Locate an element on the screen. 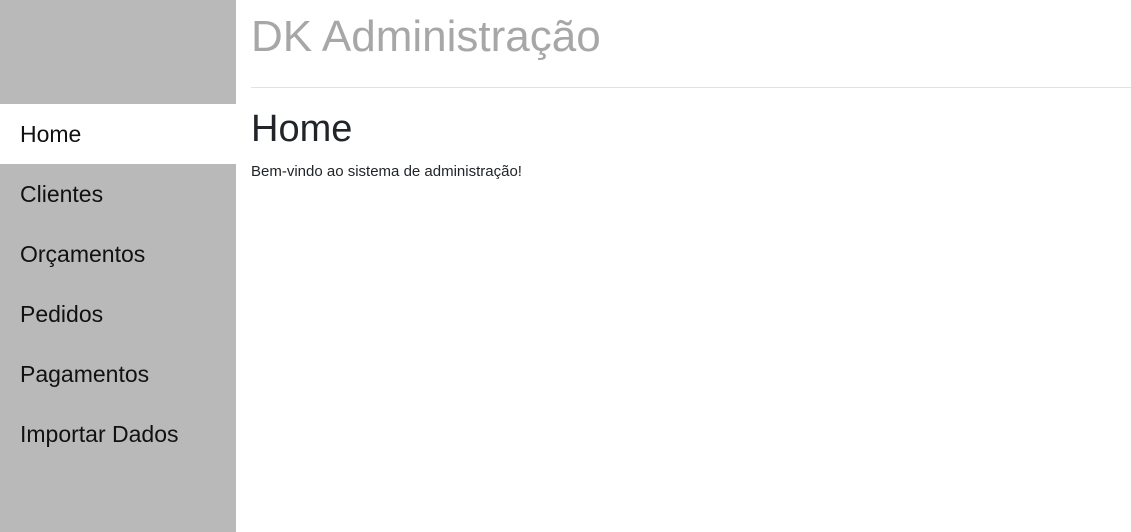 This screenshot has height=532, width=1131. sidebar-item-label: Orçamentos is located at coordinates (83, 254).